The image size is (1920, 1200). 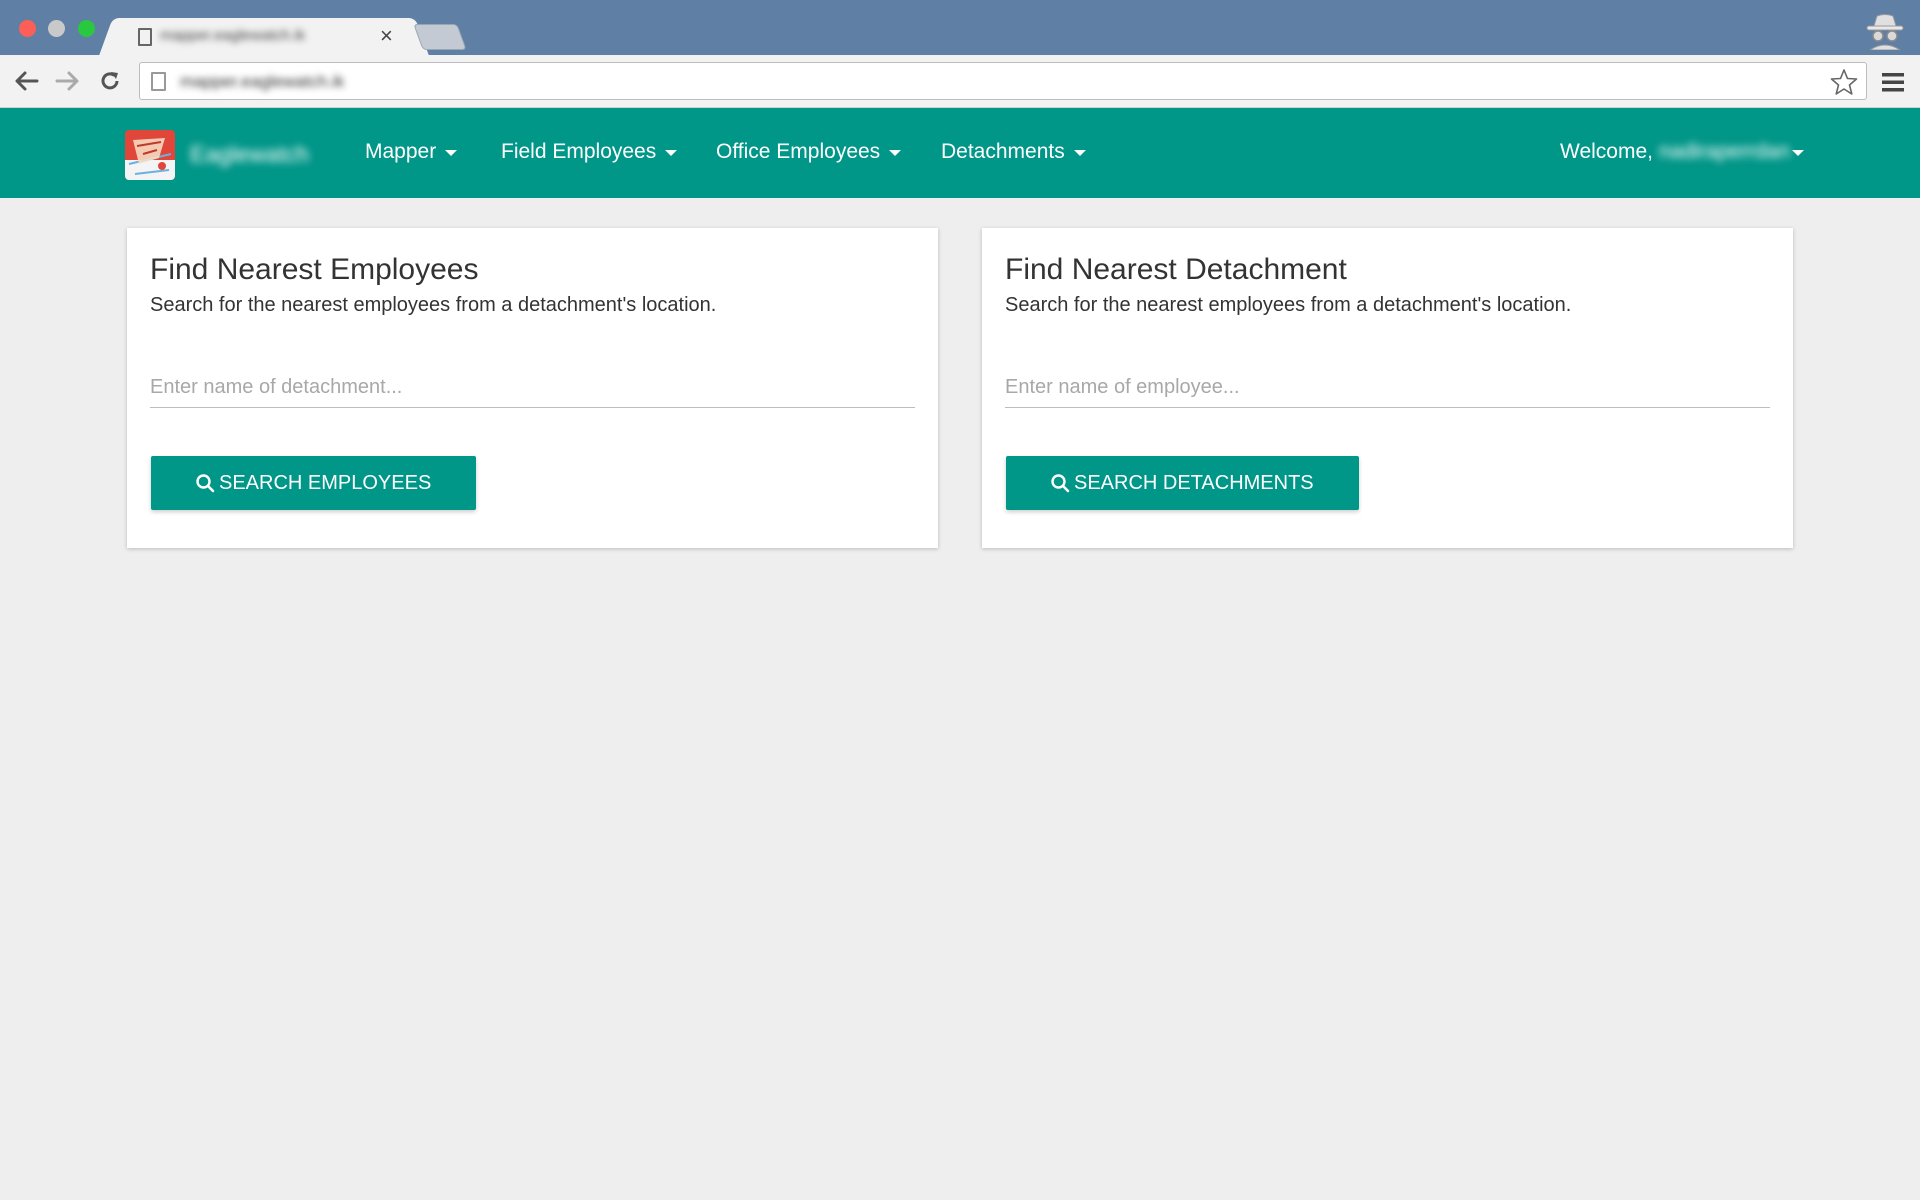 What do you see at coordinates (1194, 482) in the screenshot?
I see `button-label: SEARCH DETACHMENTS` at bounding box center [1194, 482].